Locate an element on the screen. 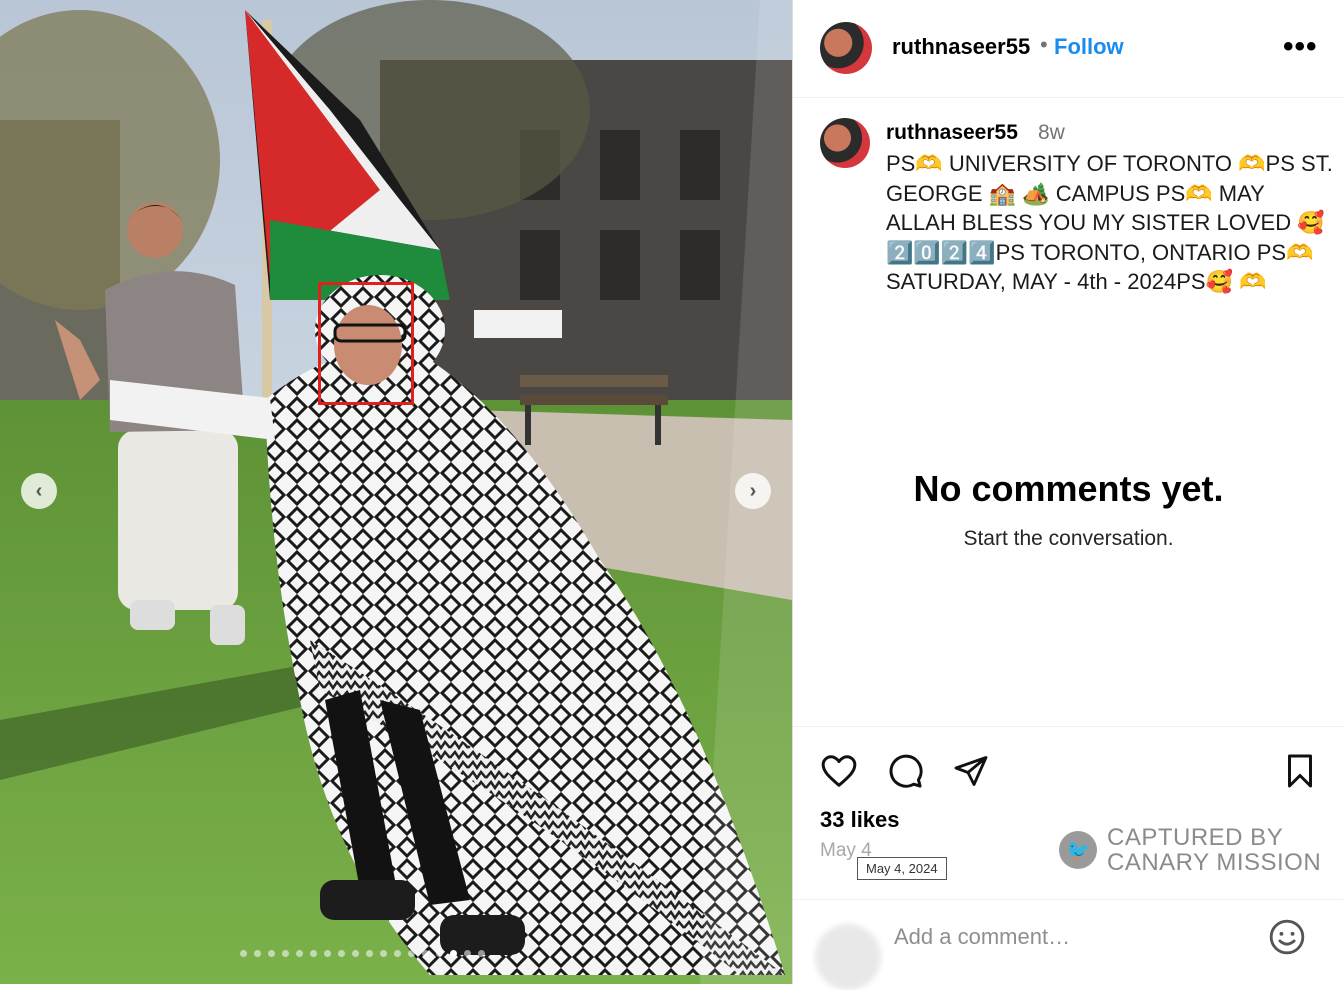  user-avatar-blurred is located at coordinates (848, 957).